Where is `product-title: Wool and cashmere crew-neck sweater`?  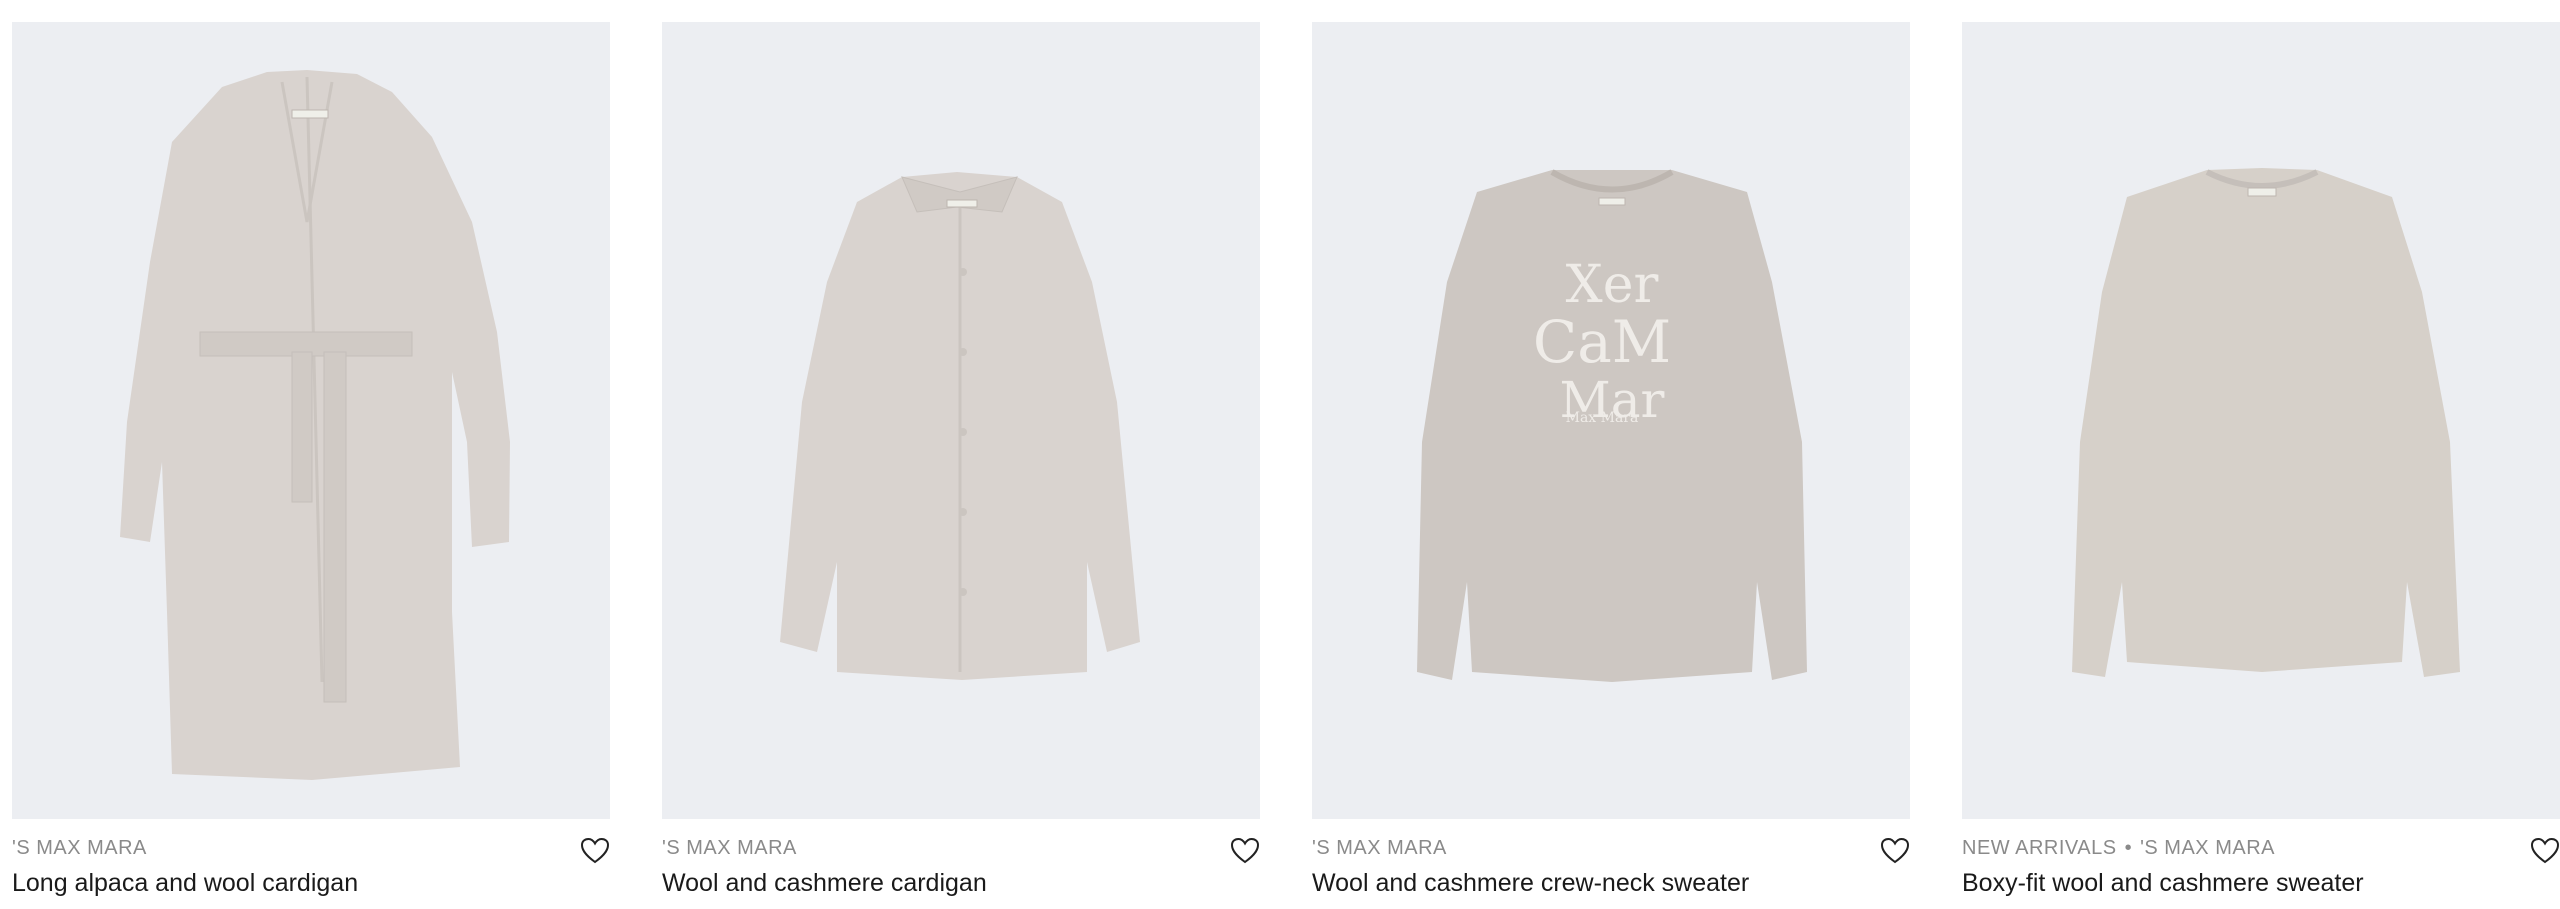
product-title: Wool and cashmere crew-neck sweater is located at coordinates (1530, 883).